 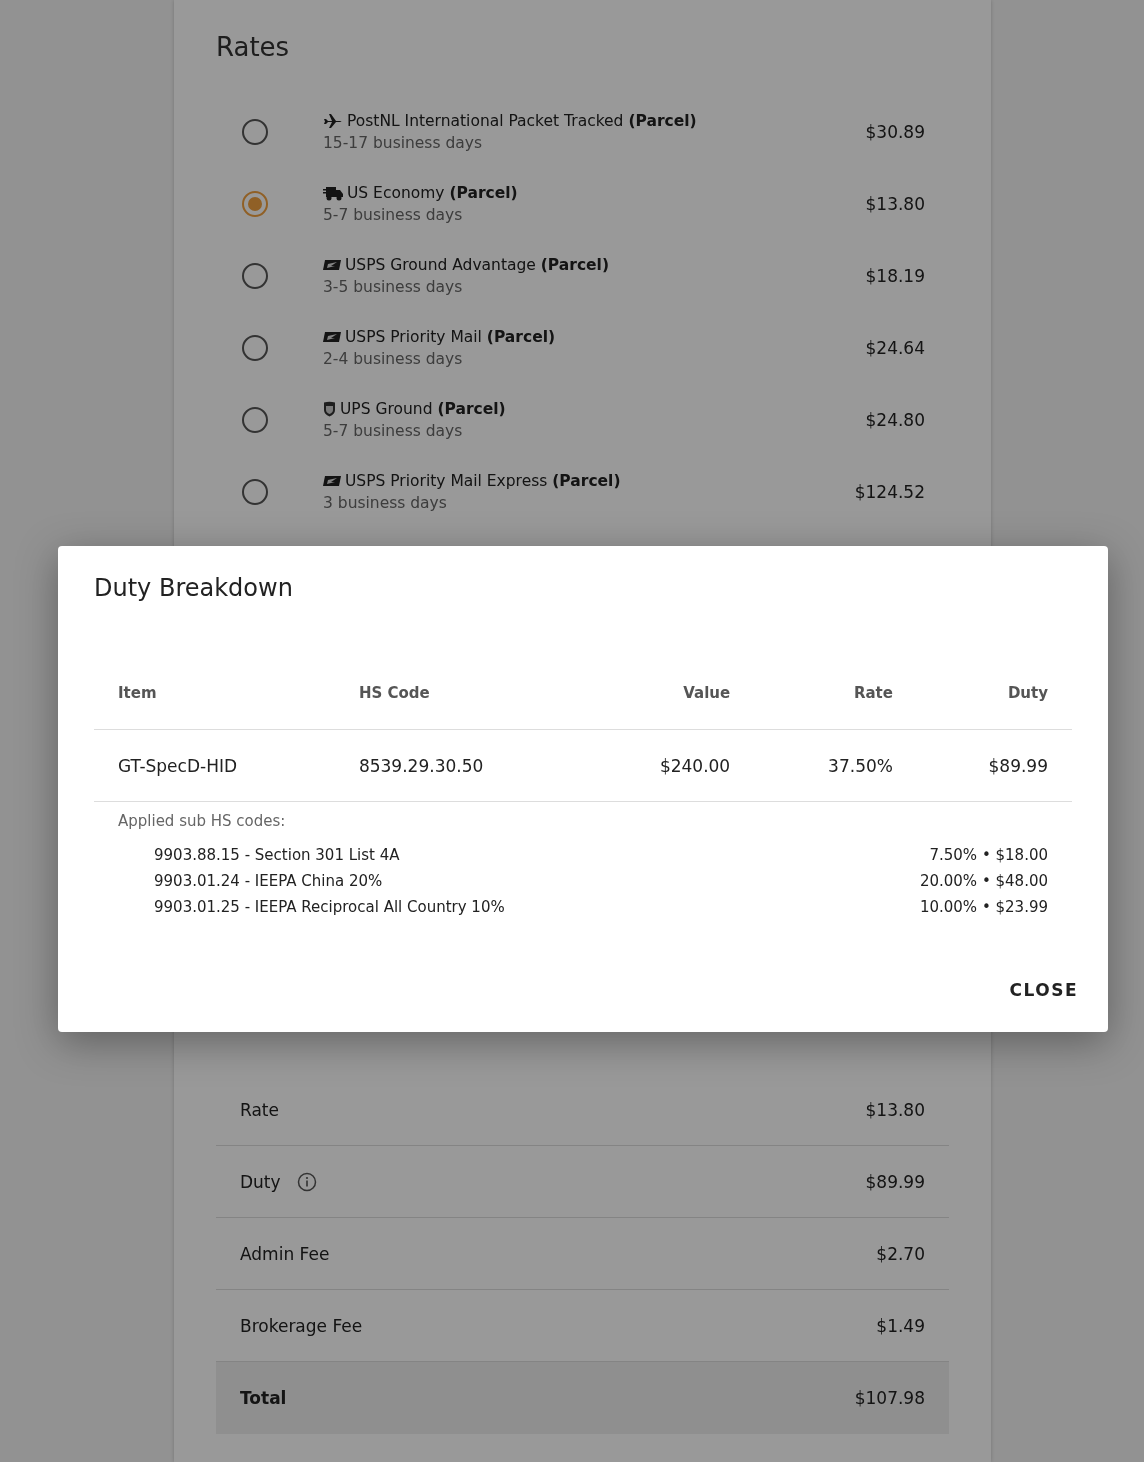 I want to click on column-header: Rate, so click(x=835, y=693).